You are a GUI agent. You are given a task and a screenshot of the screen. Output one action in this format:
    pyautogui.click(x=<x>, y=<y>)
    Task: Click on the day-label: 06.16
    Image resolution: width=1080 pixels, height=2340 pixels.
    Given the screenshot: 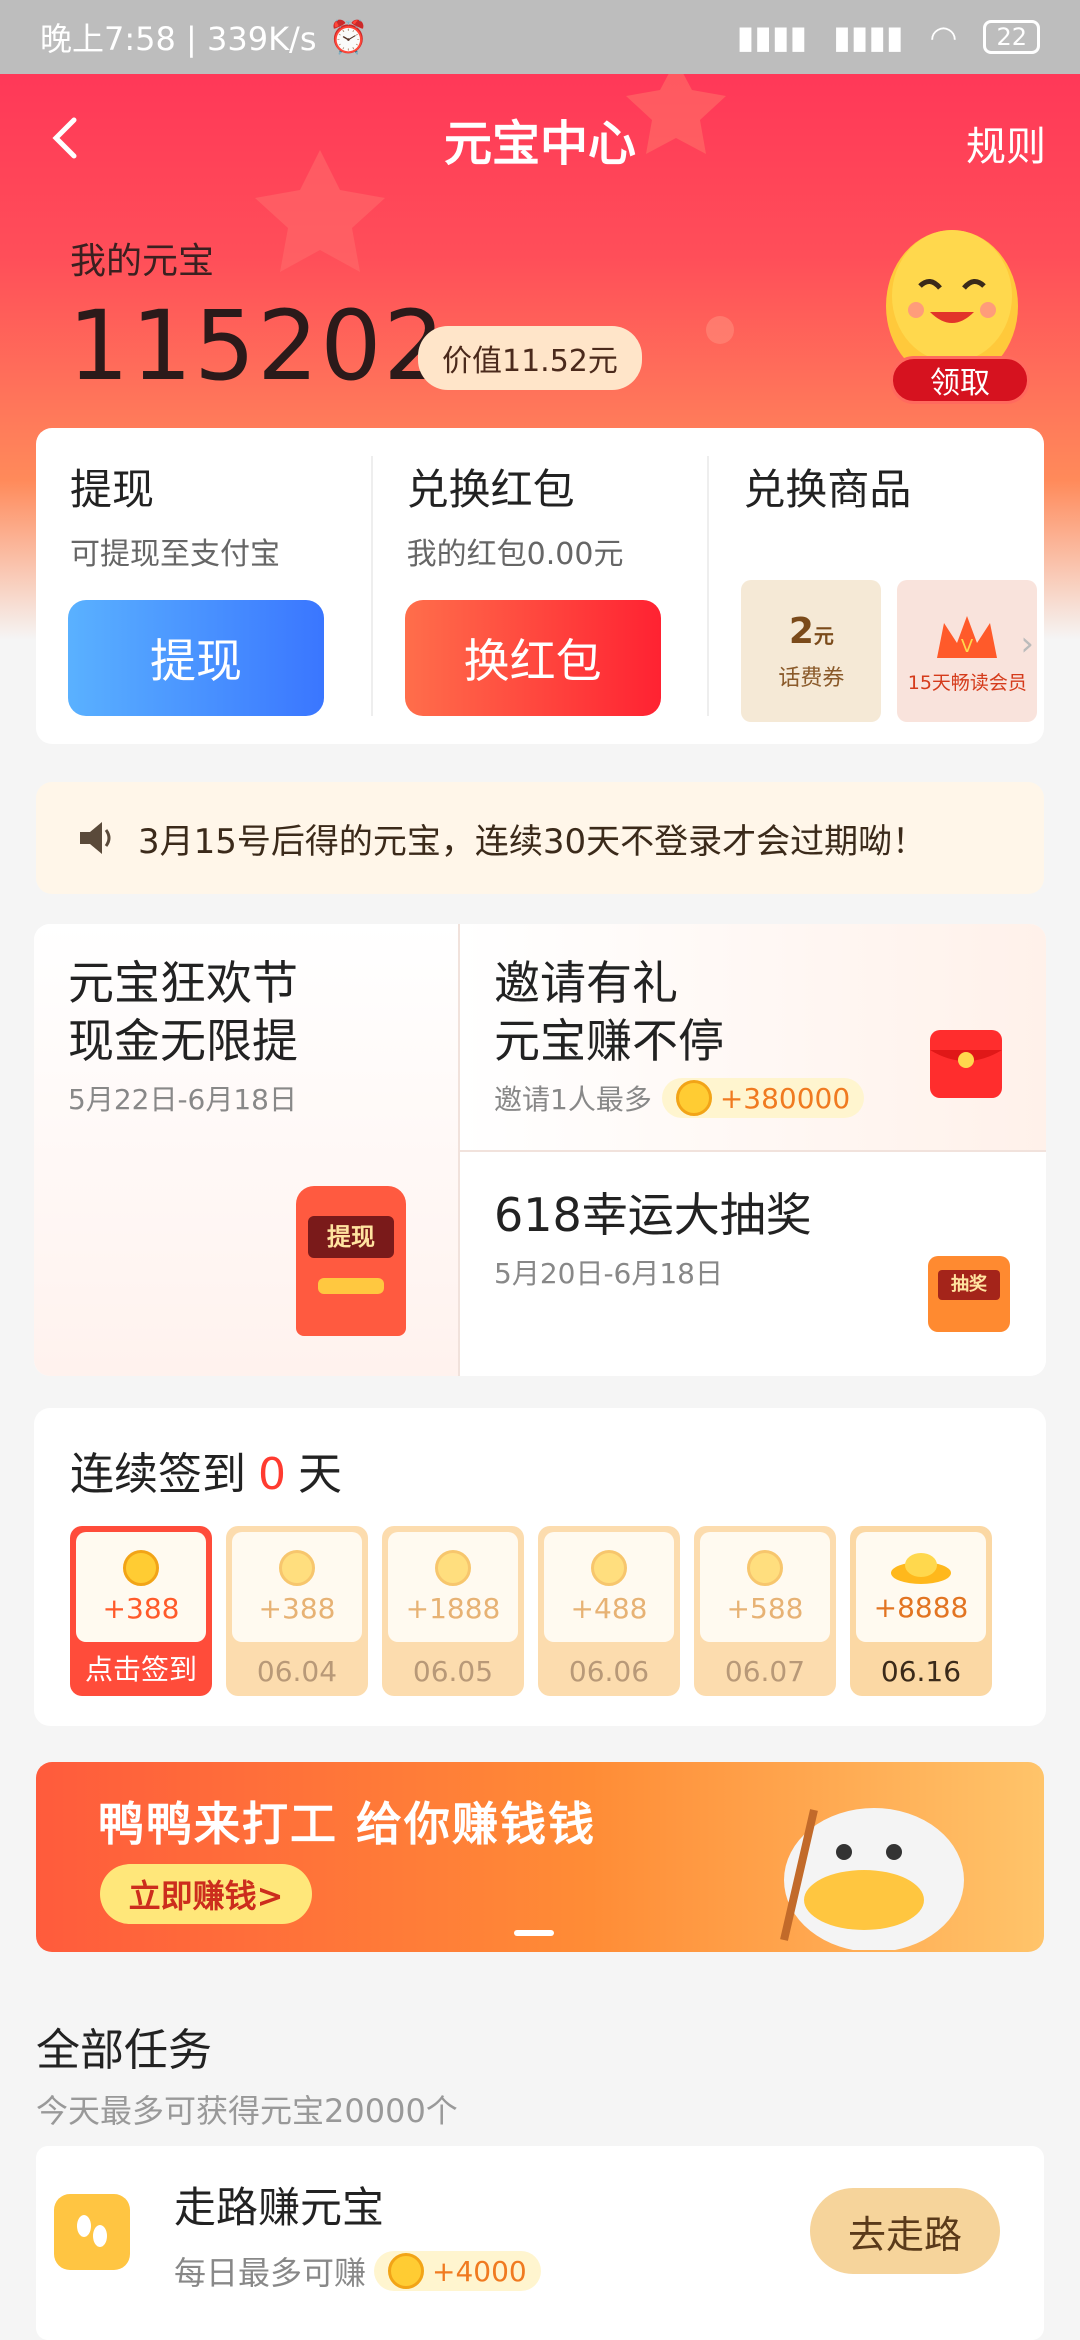 What is the action you would take?
    pyautogui.click(x=921, y=1671)
    